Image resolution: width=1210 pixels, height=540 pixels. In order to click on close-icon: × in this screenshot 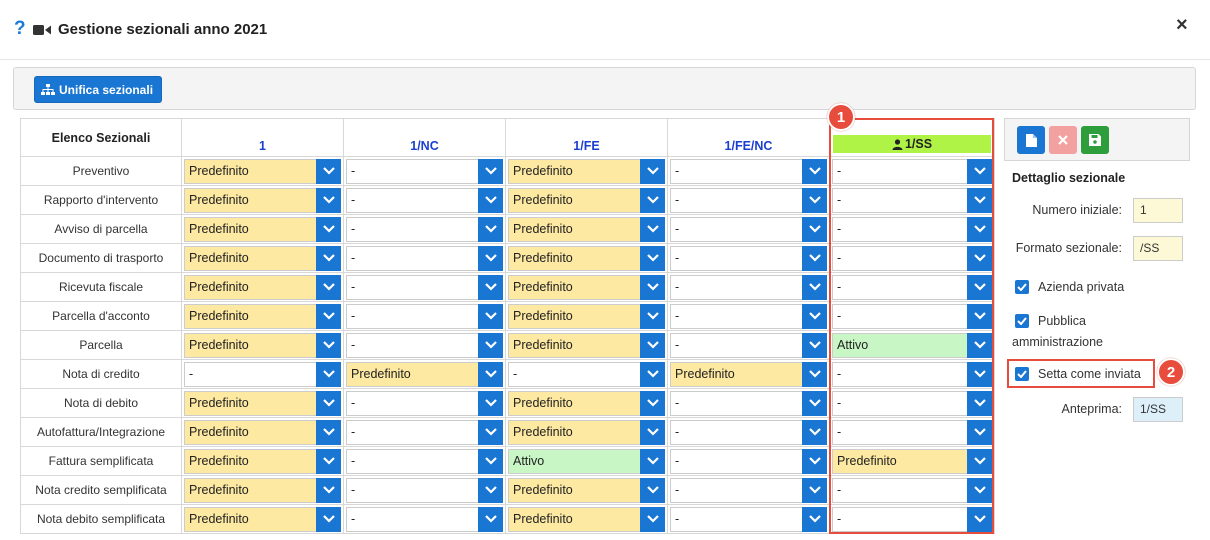, I will do `click(1182, 25)`.